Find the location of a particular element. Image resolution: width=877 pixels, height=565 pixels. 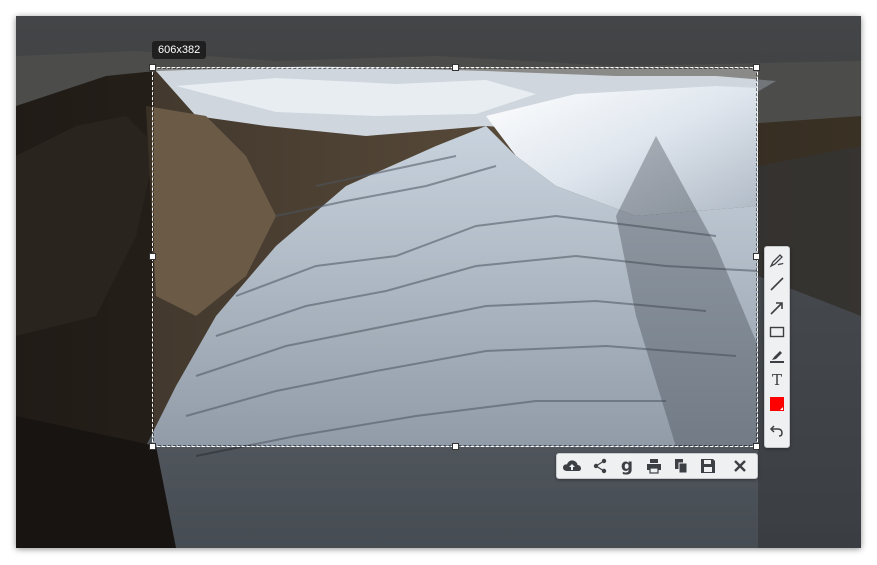

freehand-pen-icon is located at coordinates (777, 260).